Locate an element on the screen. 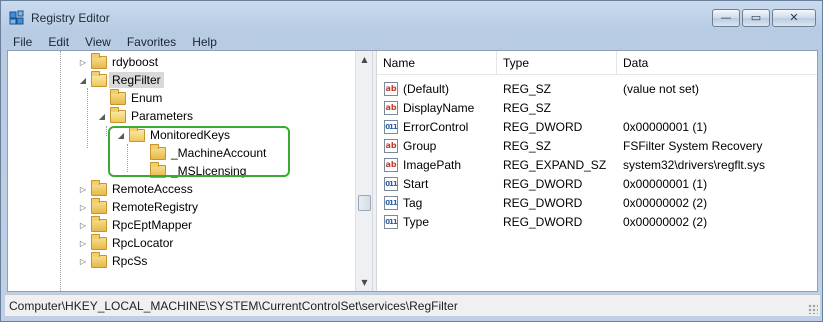  value-data: FSFilter System Recovery is located at coordinates (693, 146).